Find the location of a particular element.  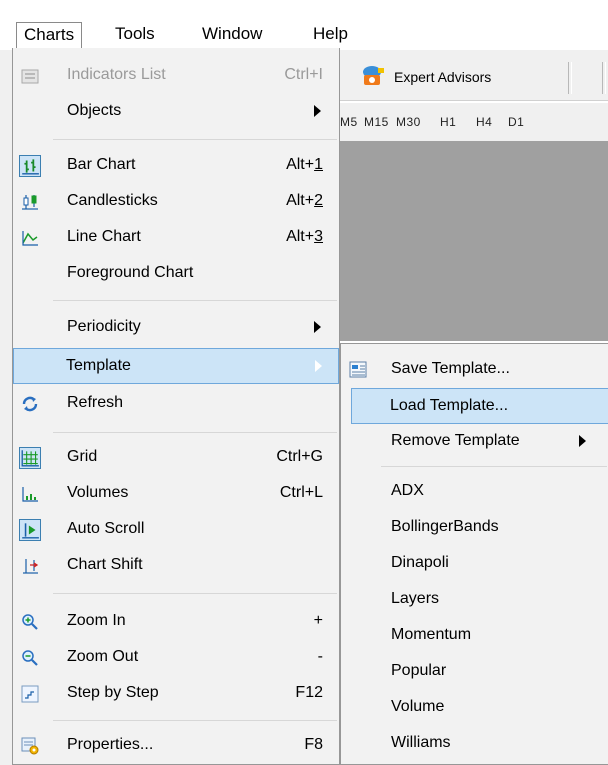

menu-item-foreground-chart: Foreground Chart is located at coordinates (176, 274).